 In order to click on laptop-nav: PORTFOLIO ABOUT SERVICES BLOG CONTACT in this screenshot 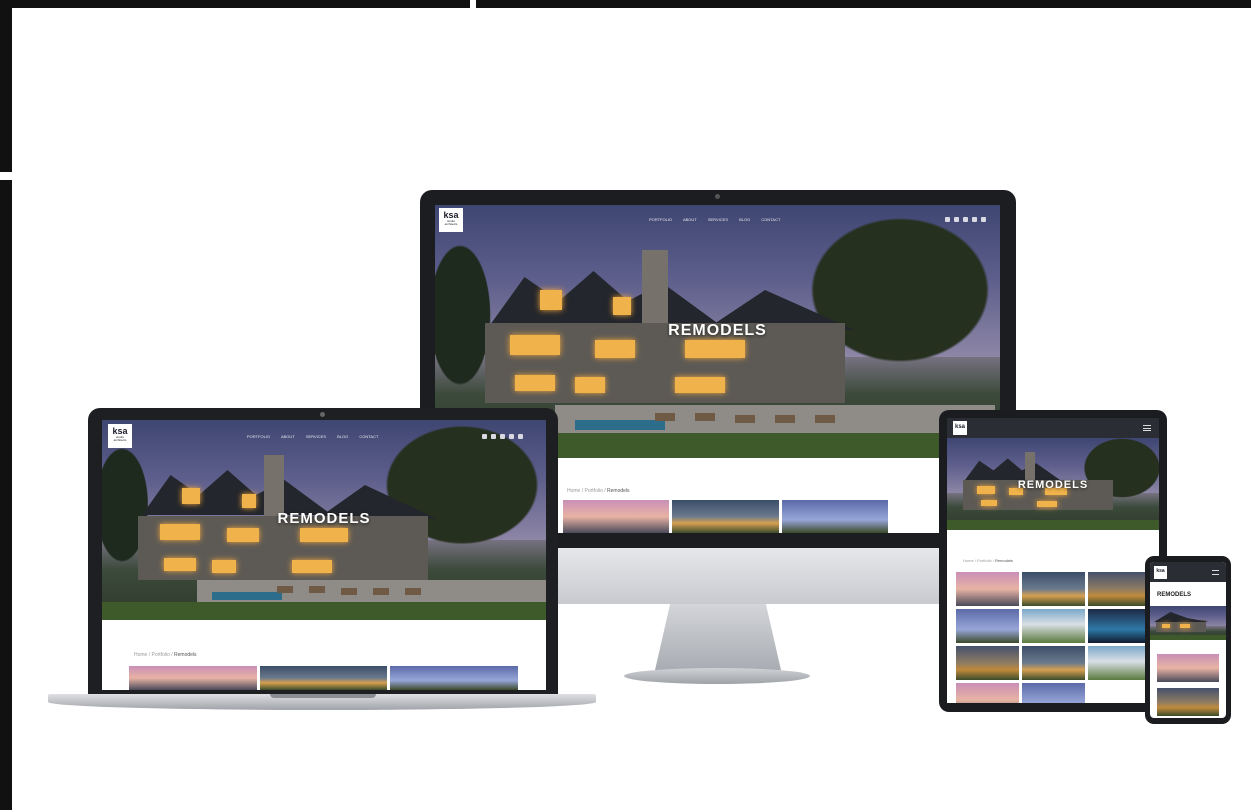, I will do `click(317, 436)`.